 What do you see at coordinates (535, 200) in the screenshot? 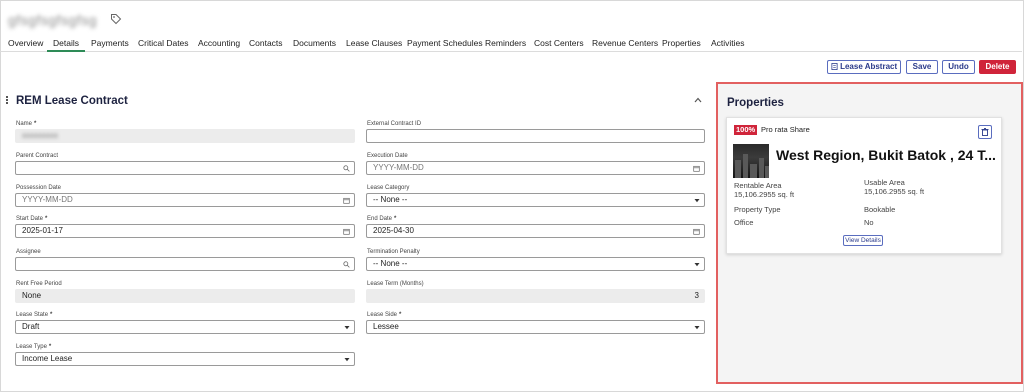
I see `lease-category-select: -- None --` at bounding box center [535, 200].